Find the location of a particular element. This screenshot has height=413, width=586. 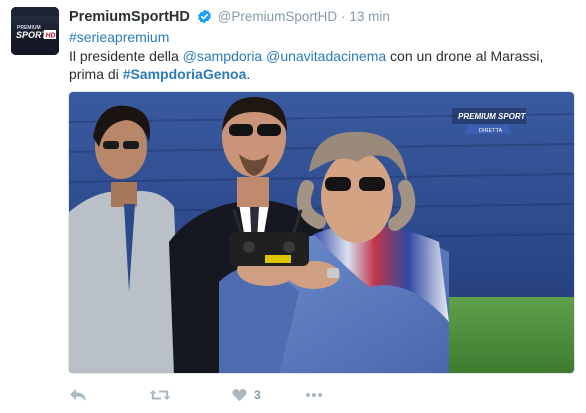

reply-button is located at coordinates (78, 395).